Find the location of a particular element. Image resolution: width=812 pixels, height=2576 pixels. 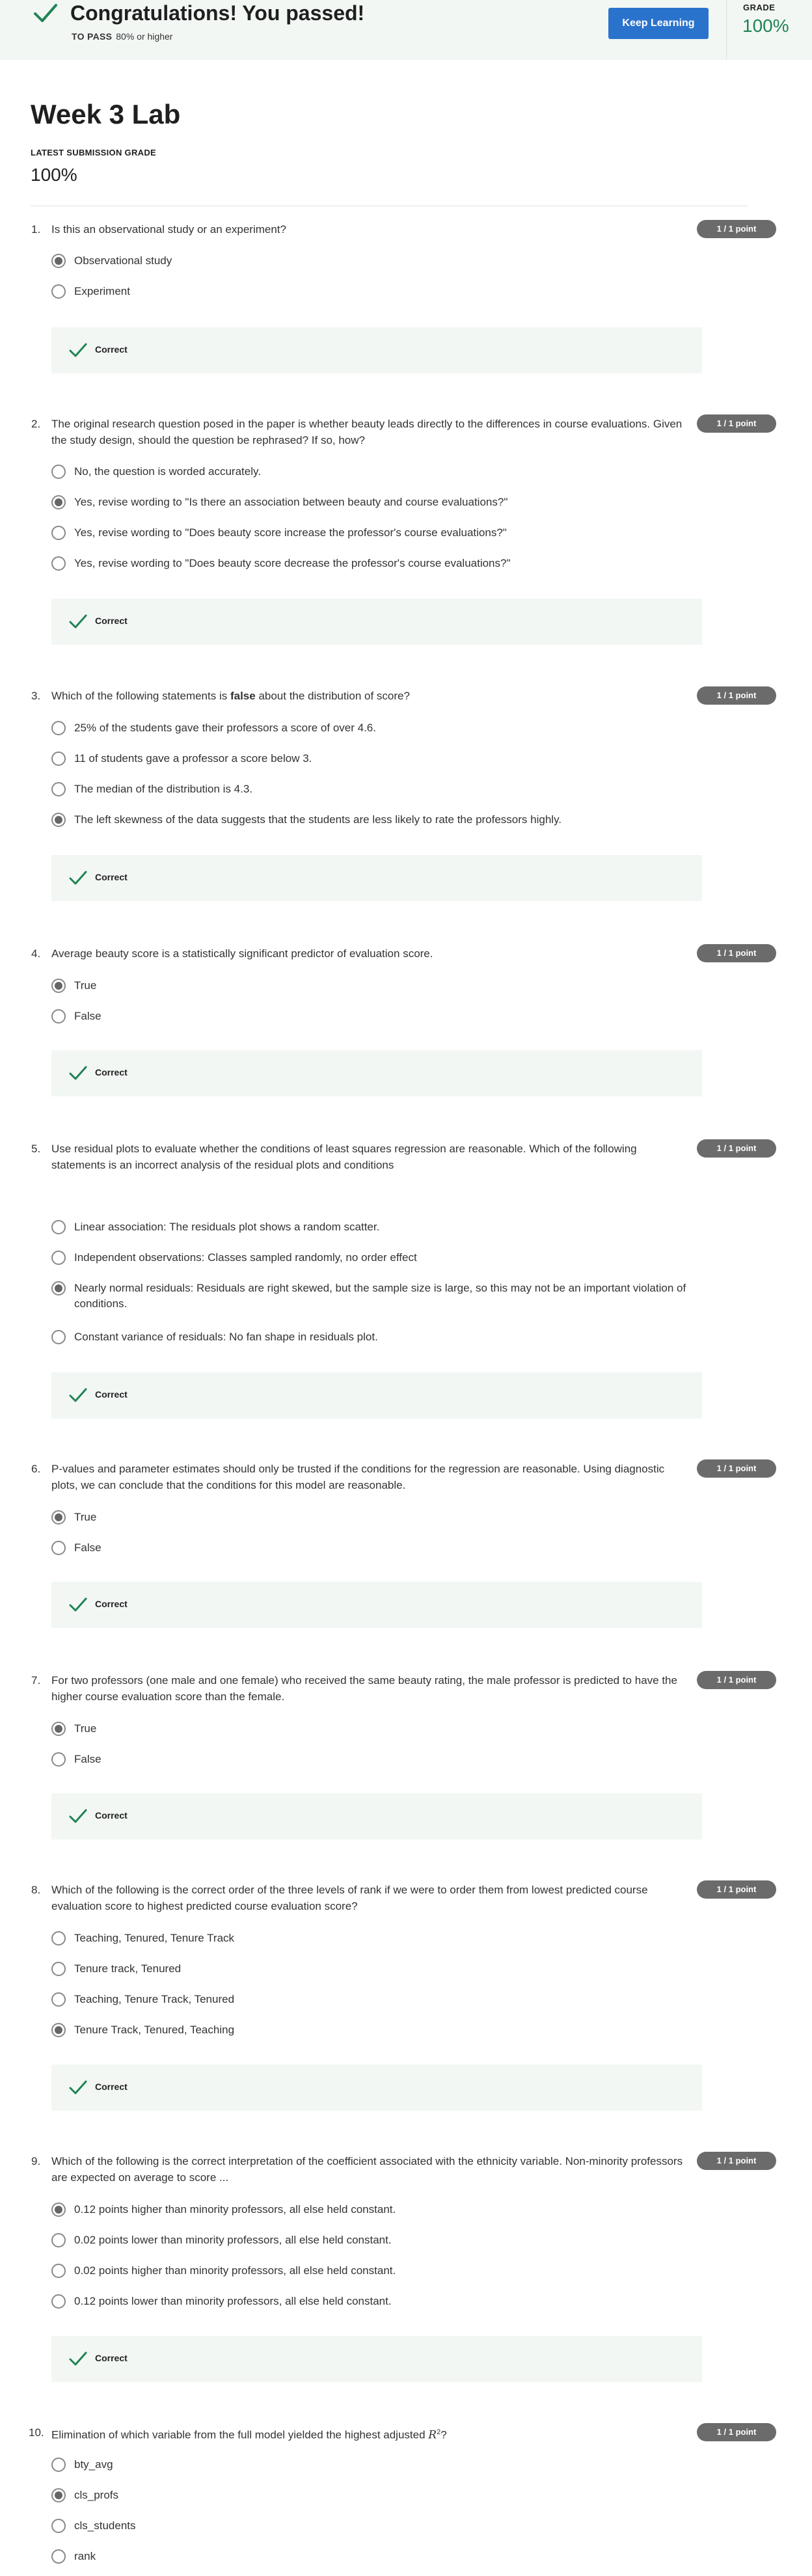

question-number: 8. is located at coordinates (36, 1890).